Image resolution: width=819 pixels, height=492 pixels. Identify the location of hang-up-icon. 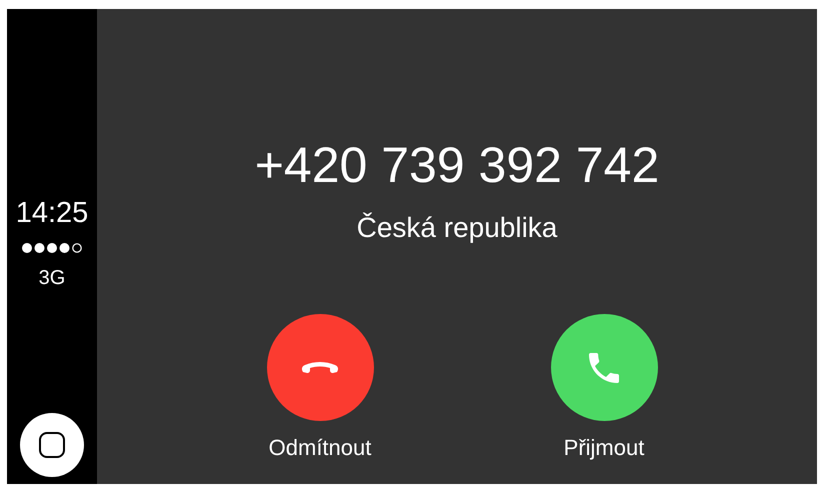
(320, 368).